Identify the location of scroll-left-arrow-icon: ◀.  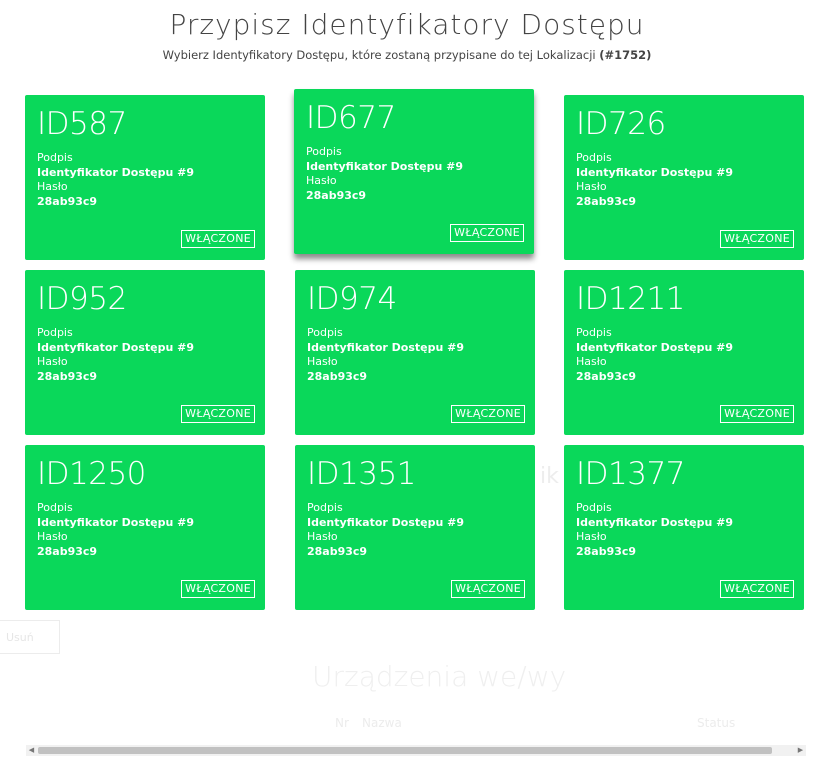
(31, 750).